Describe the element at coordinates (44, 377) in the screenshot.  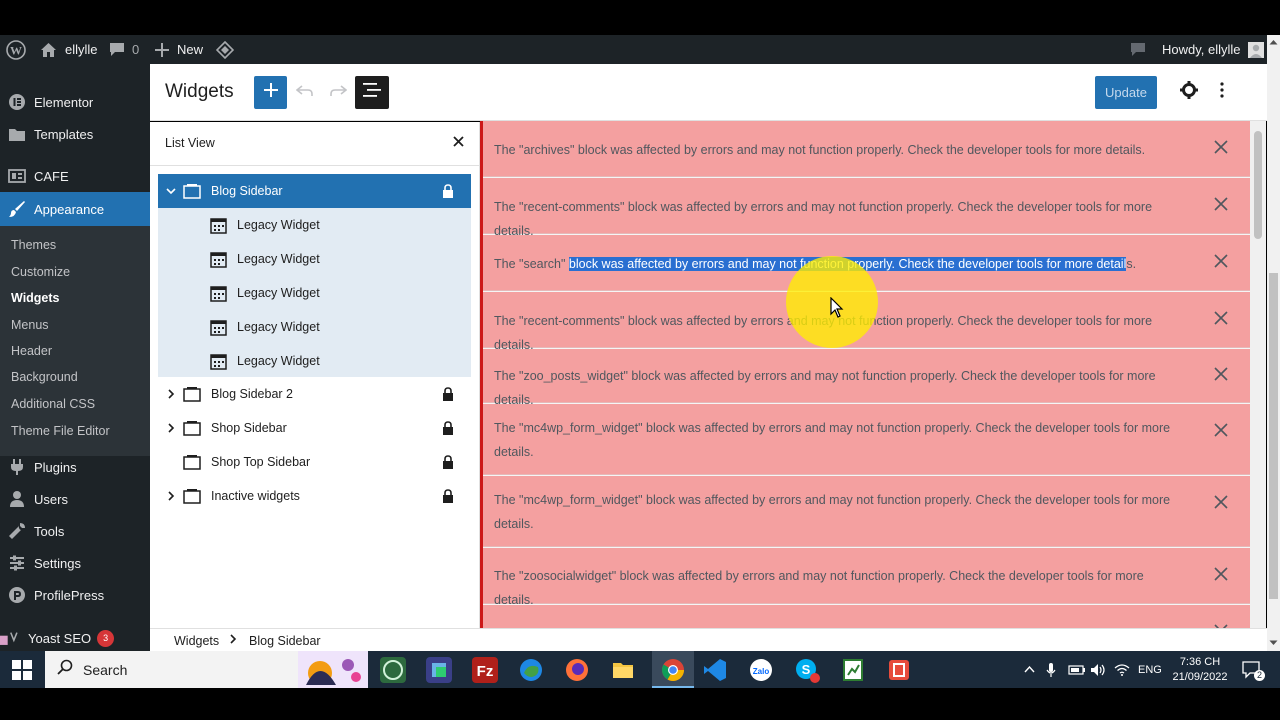
I see `submenu-item-background: Background` at that location.